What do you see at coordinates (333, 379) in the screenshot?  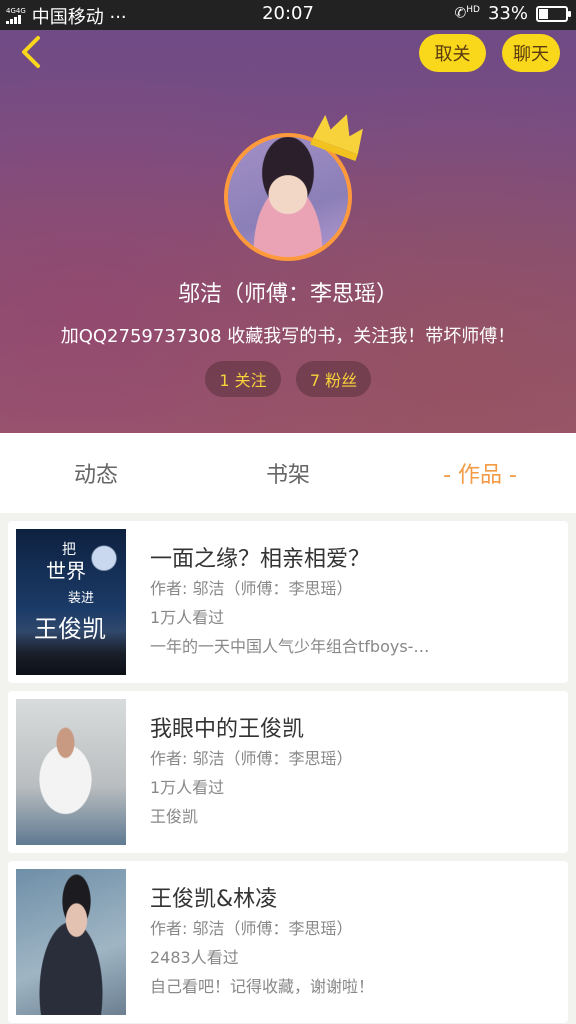 I see `fans-count-badge: 7 粉丝` at bounding box center [333, 379].